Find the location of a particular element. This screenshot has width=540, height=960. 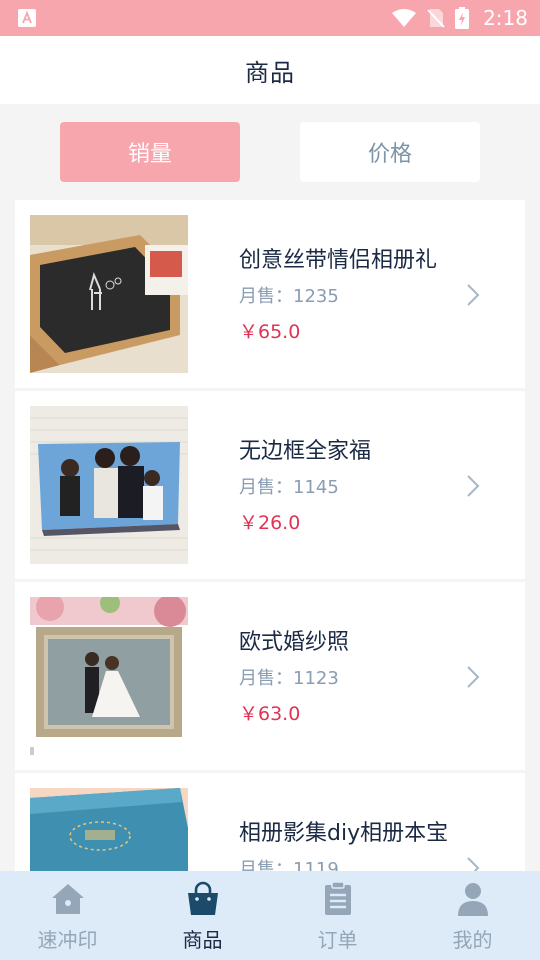

product-monthly-sales: 月售：1123 is located at coordinates (289, 678).